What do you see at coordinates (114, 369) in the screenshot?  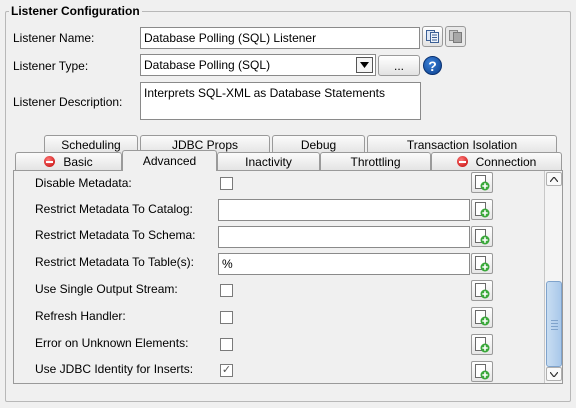 I see `jdbc-identity-inserts-label: Use JDBC Identity for Inserts:` at bounding box center [114, 369].